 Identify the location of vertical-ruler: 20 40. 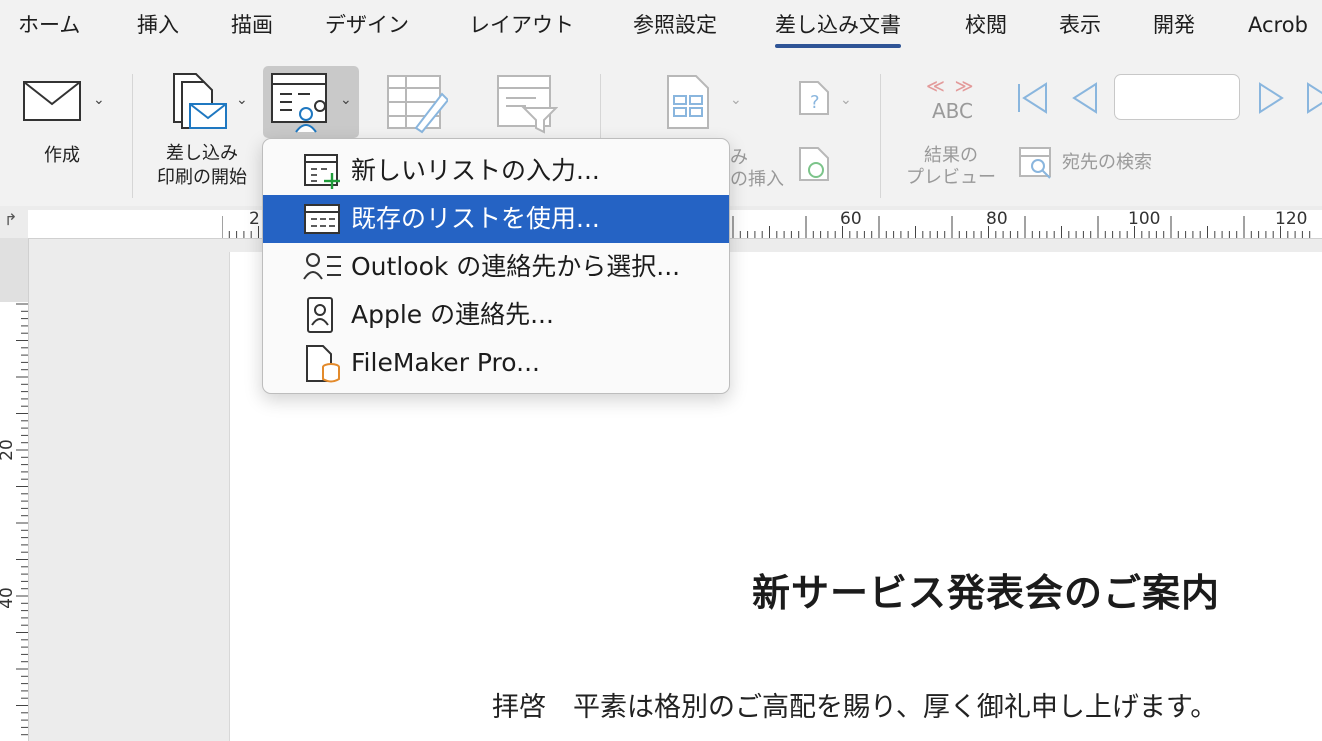
(14, 489).